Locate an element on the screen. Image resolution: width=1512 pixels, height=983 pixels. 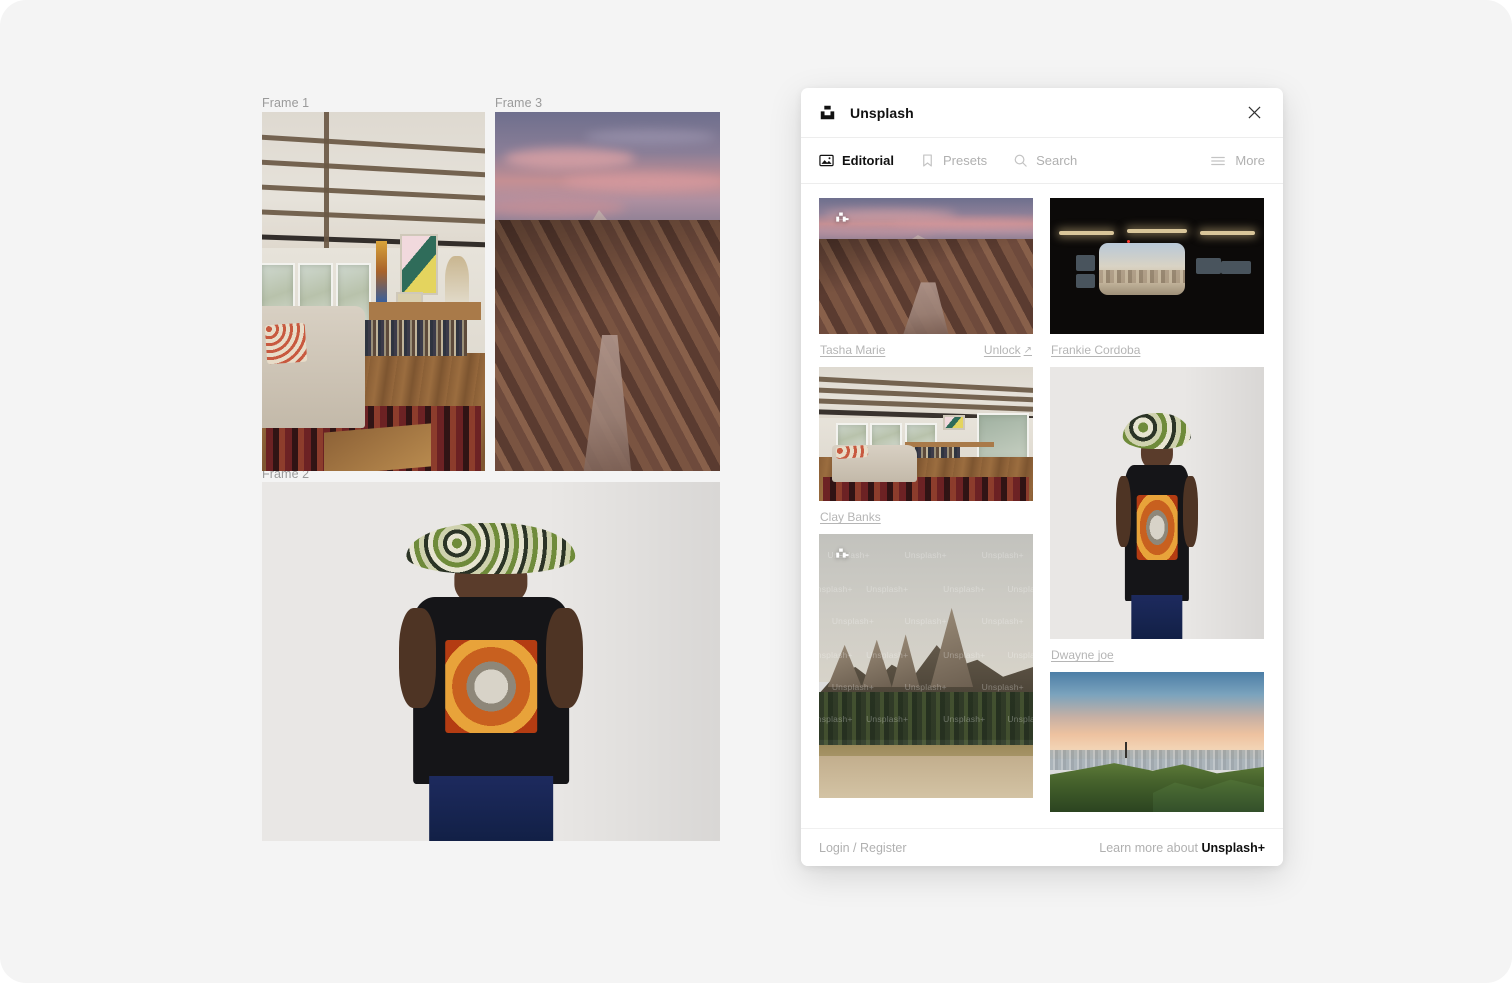
tab-presets-label: Presets is located at coordinates (965, 160).